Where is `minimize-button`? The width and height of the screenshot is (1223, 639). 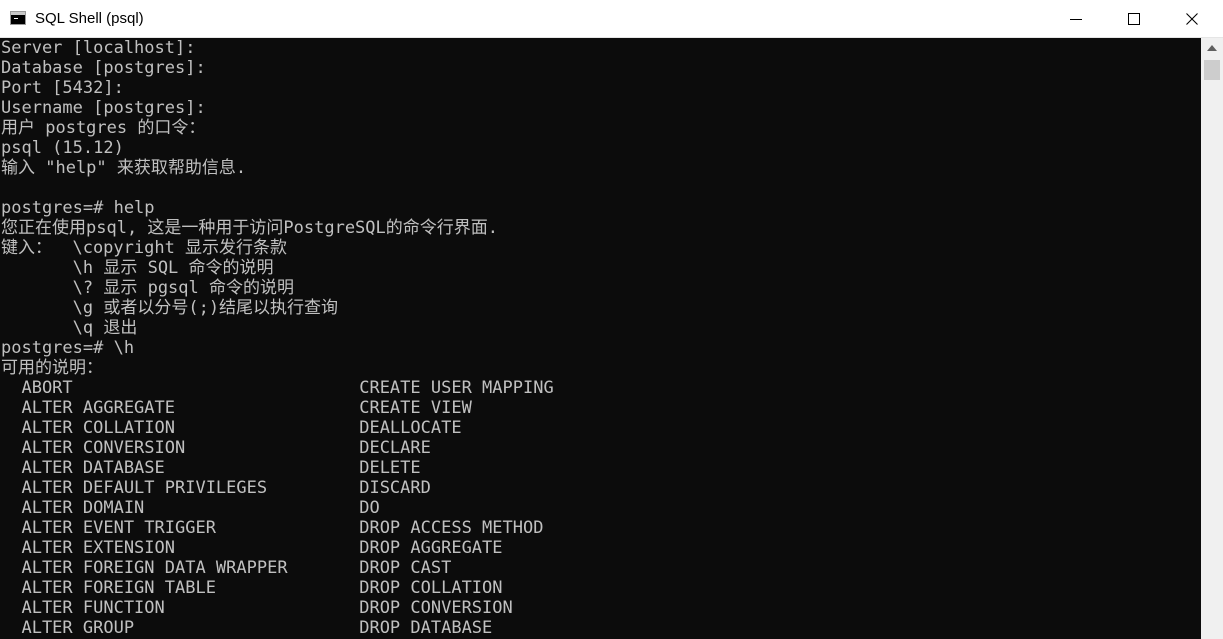
minimize-button is located at coordinates (1076, 19).